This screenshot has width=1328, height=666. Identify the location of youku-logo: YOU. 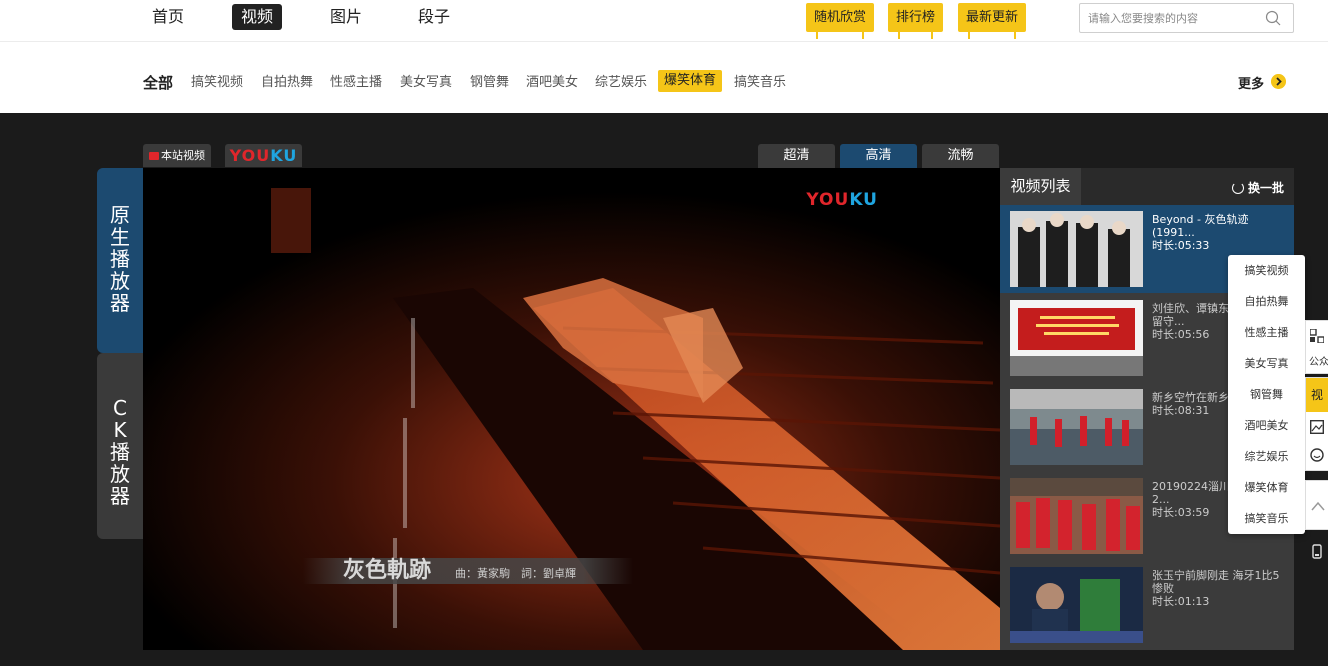
(250, 155).